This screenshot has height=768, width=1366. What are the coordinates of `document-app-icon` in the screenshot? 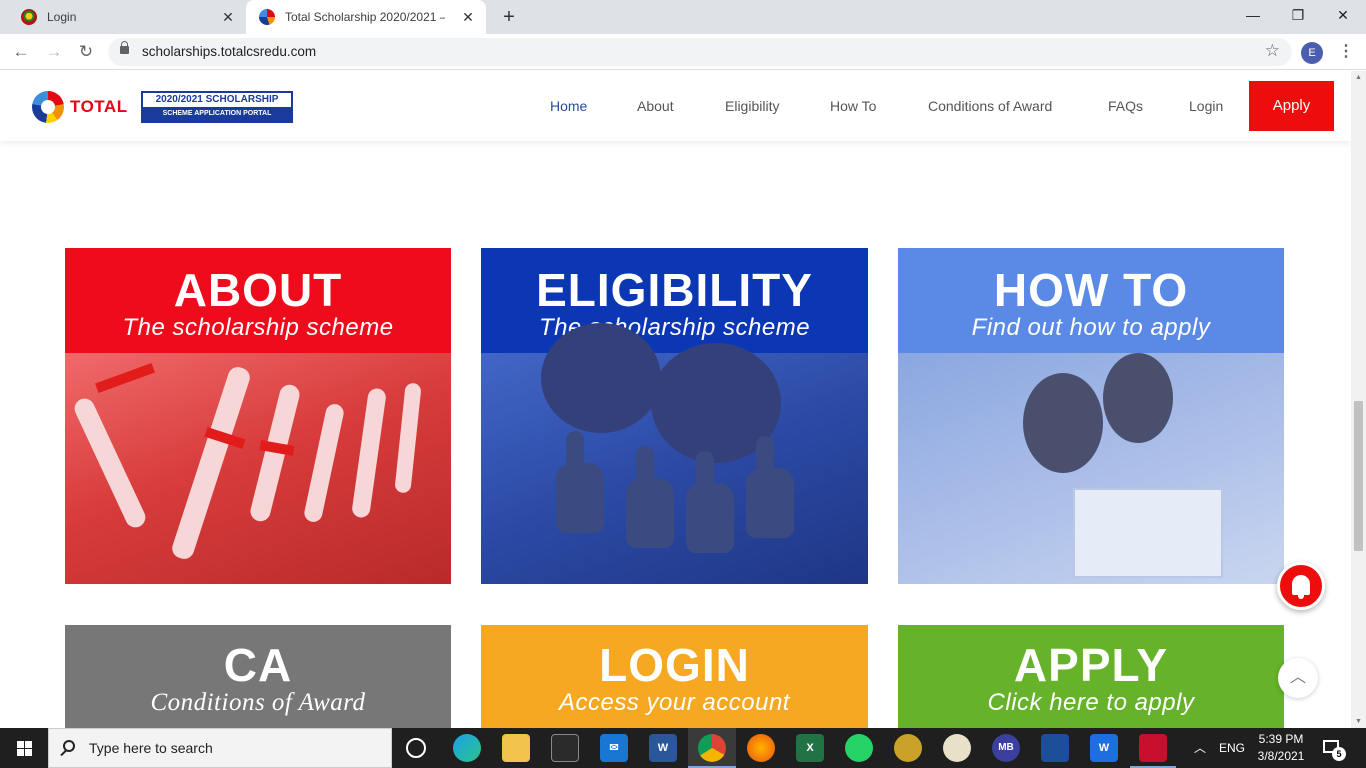 It's located at (1055, 748).